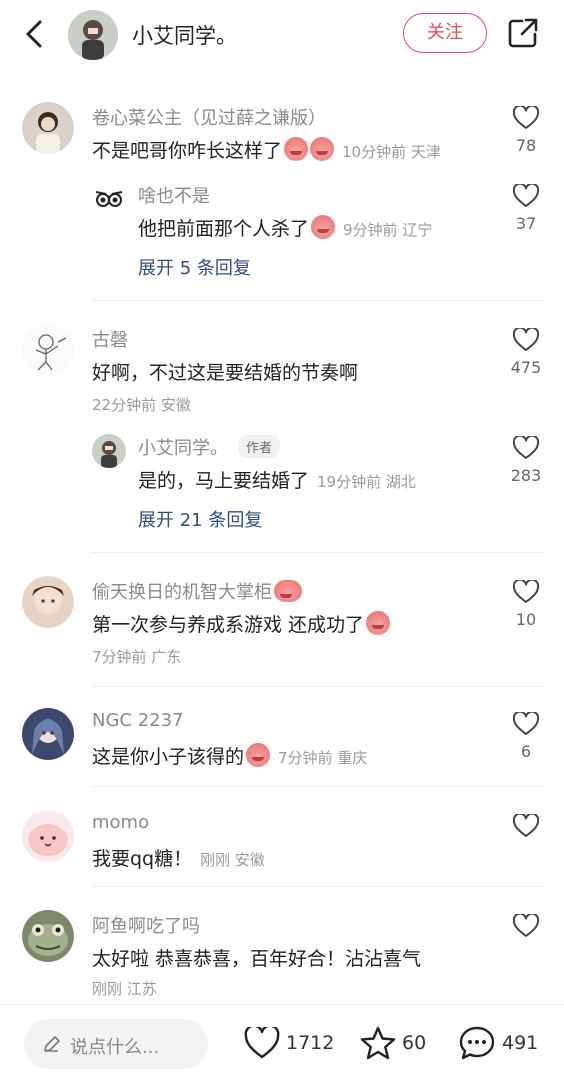 This screenshot has width=564, height=1080. What do you see at coordinates (182, 592) in the screenshot?
I see `commenter-name-text: 偷天换日的机智大掌柜` at bounding box center [182, 592].